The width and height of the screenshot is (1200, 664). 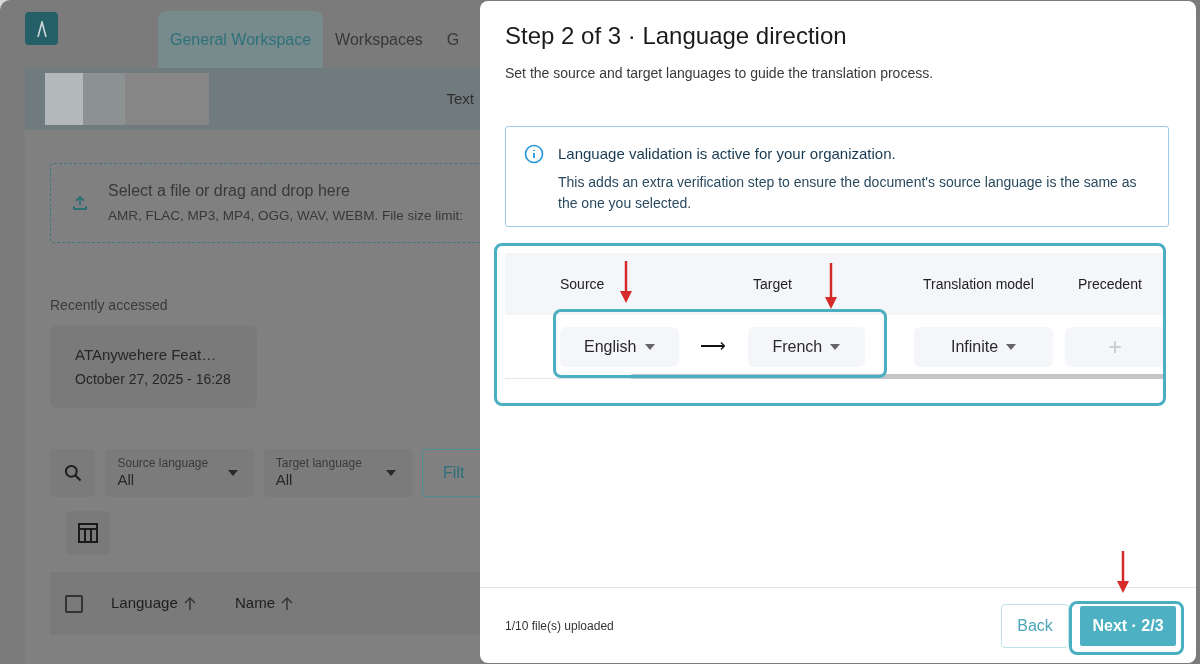 What do you see at coordinates (713, 346) in the screenshot?
I see `direction-arrow: ⟶` at bounding box center [713, 346].